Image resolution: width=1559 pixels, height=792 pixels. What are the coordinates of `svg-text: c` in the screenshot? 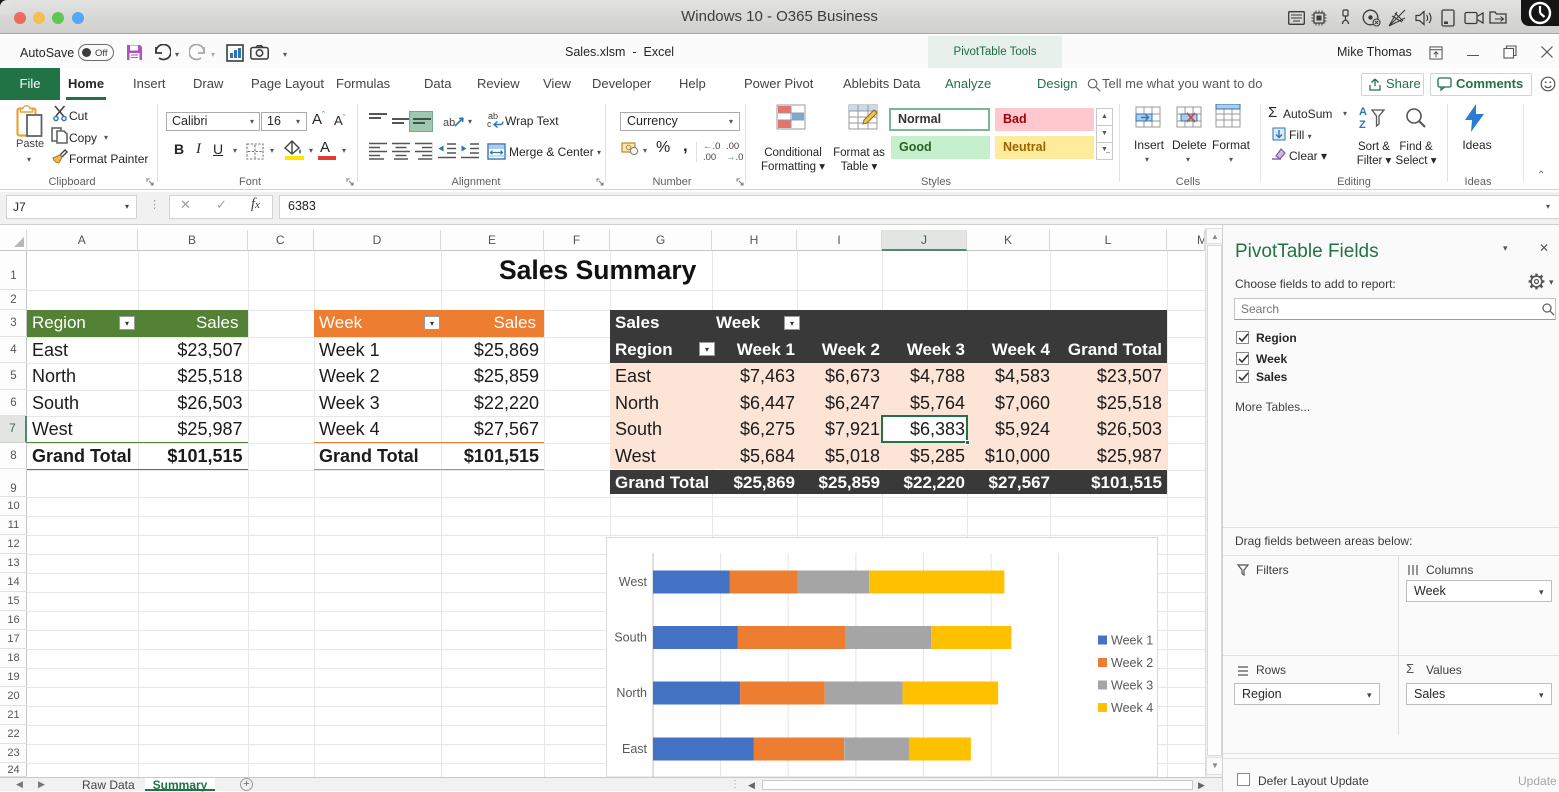 It's located at (489, 124).